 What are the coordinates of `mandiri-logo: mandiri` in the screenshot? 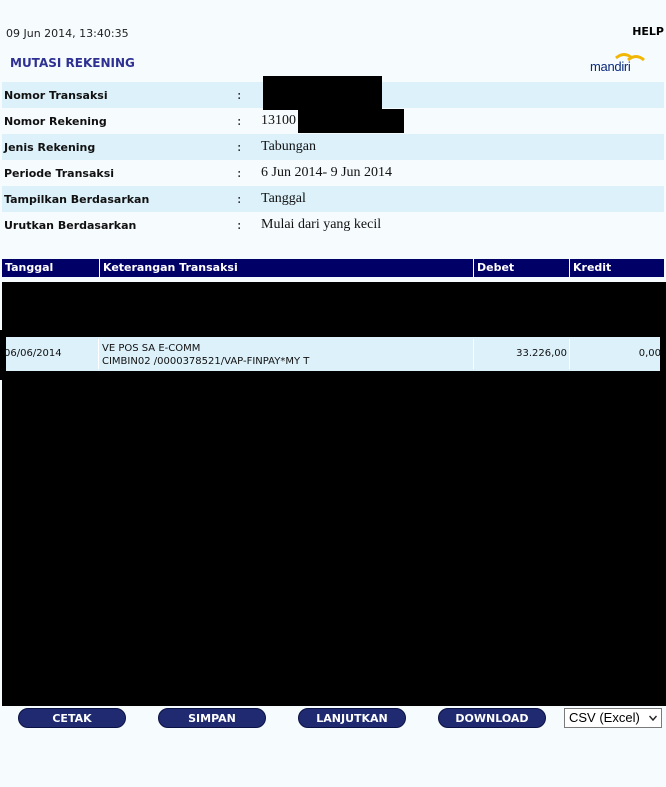 It's located at (621, 63).